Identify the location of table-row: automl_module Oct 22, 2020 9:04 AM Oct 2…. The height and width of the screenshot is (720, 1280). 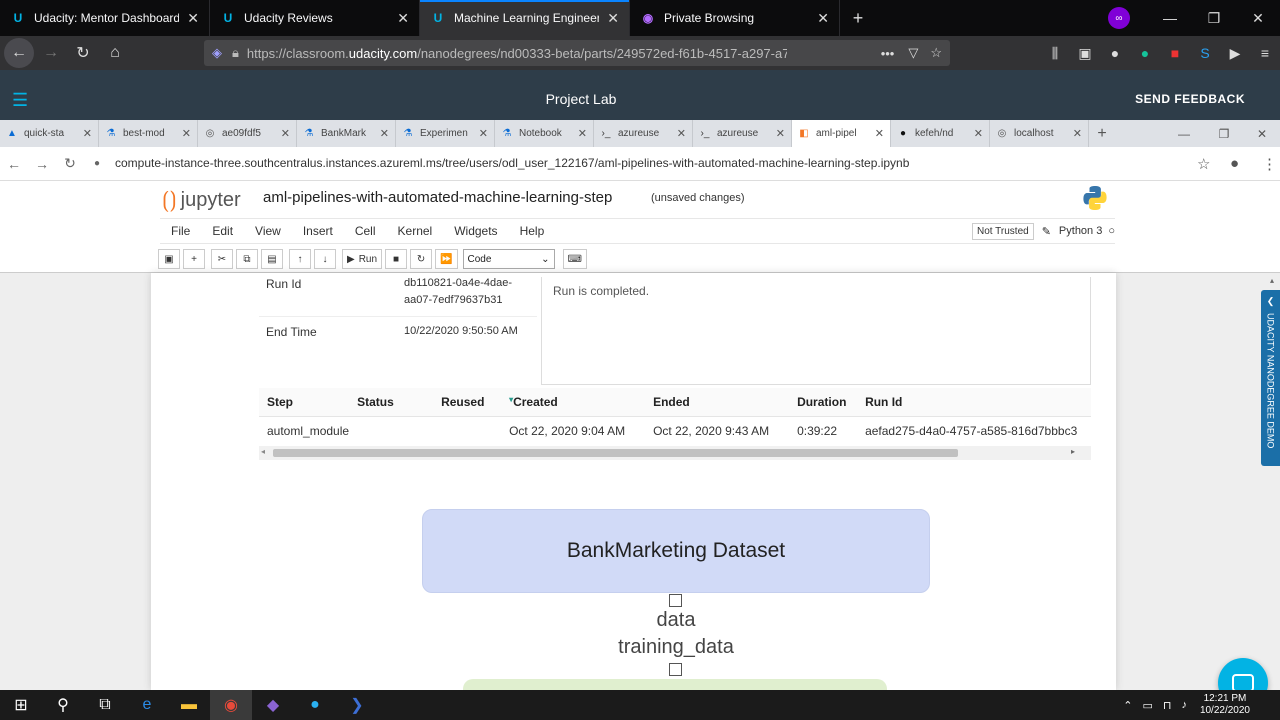
(675, 431).